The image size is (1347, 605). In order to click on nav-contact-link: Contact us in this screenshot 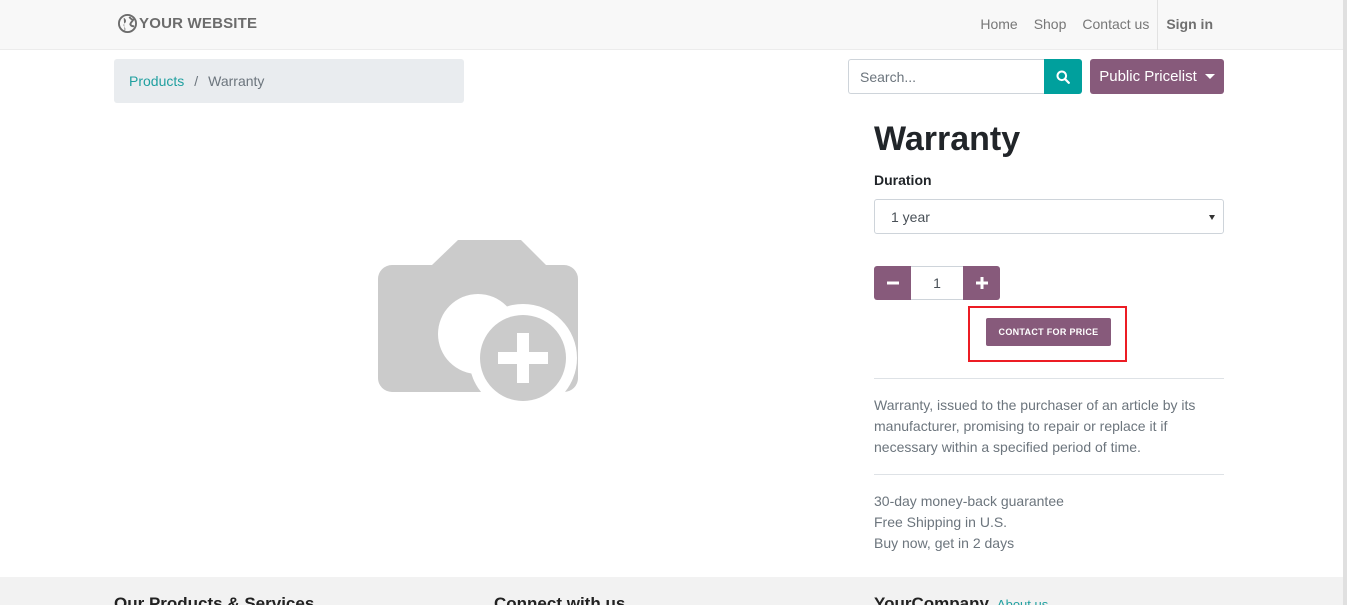, I will do `click(1115, 25)`.